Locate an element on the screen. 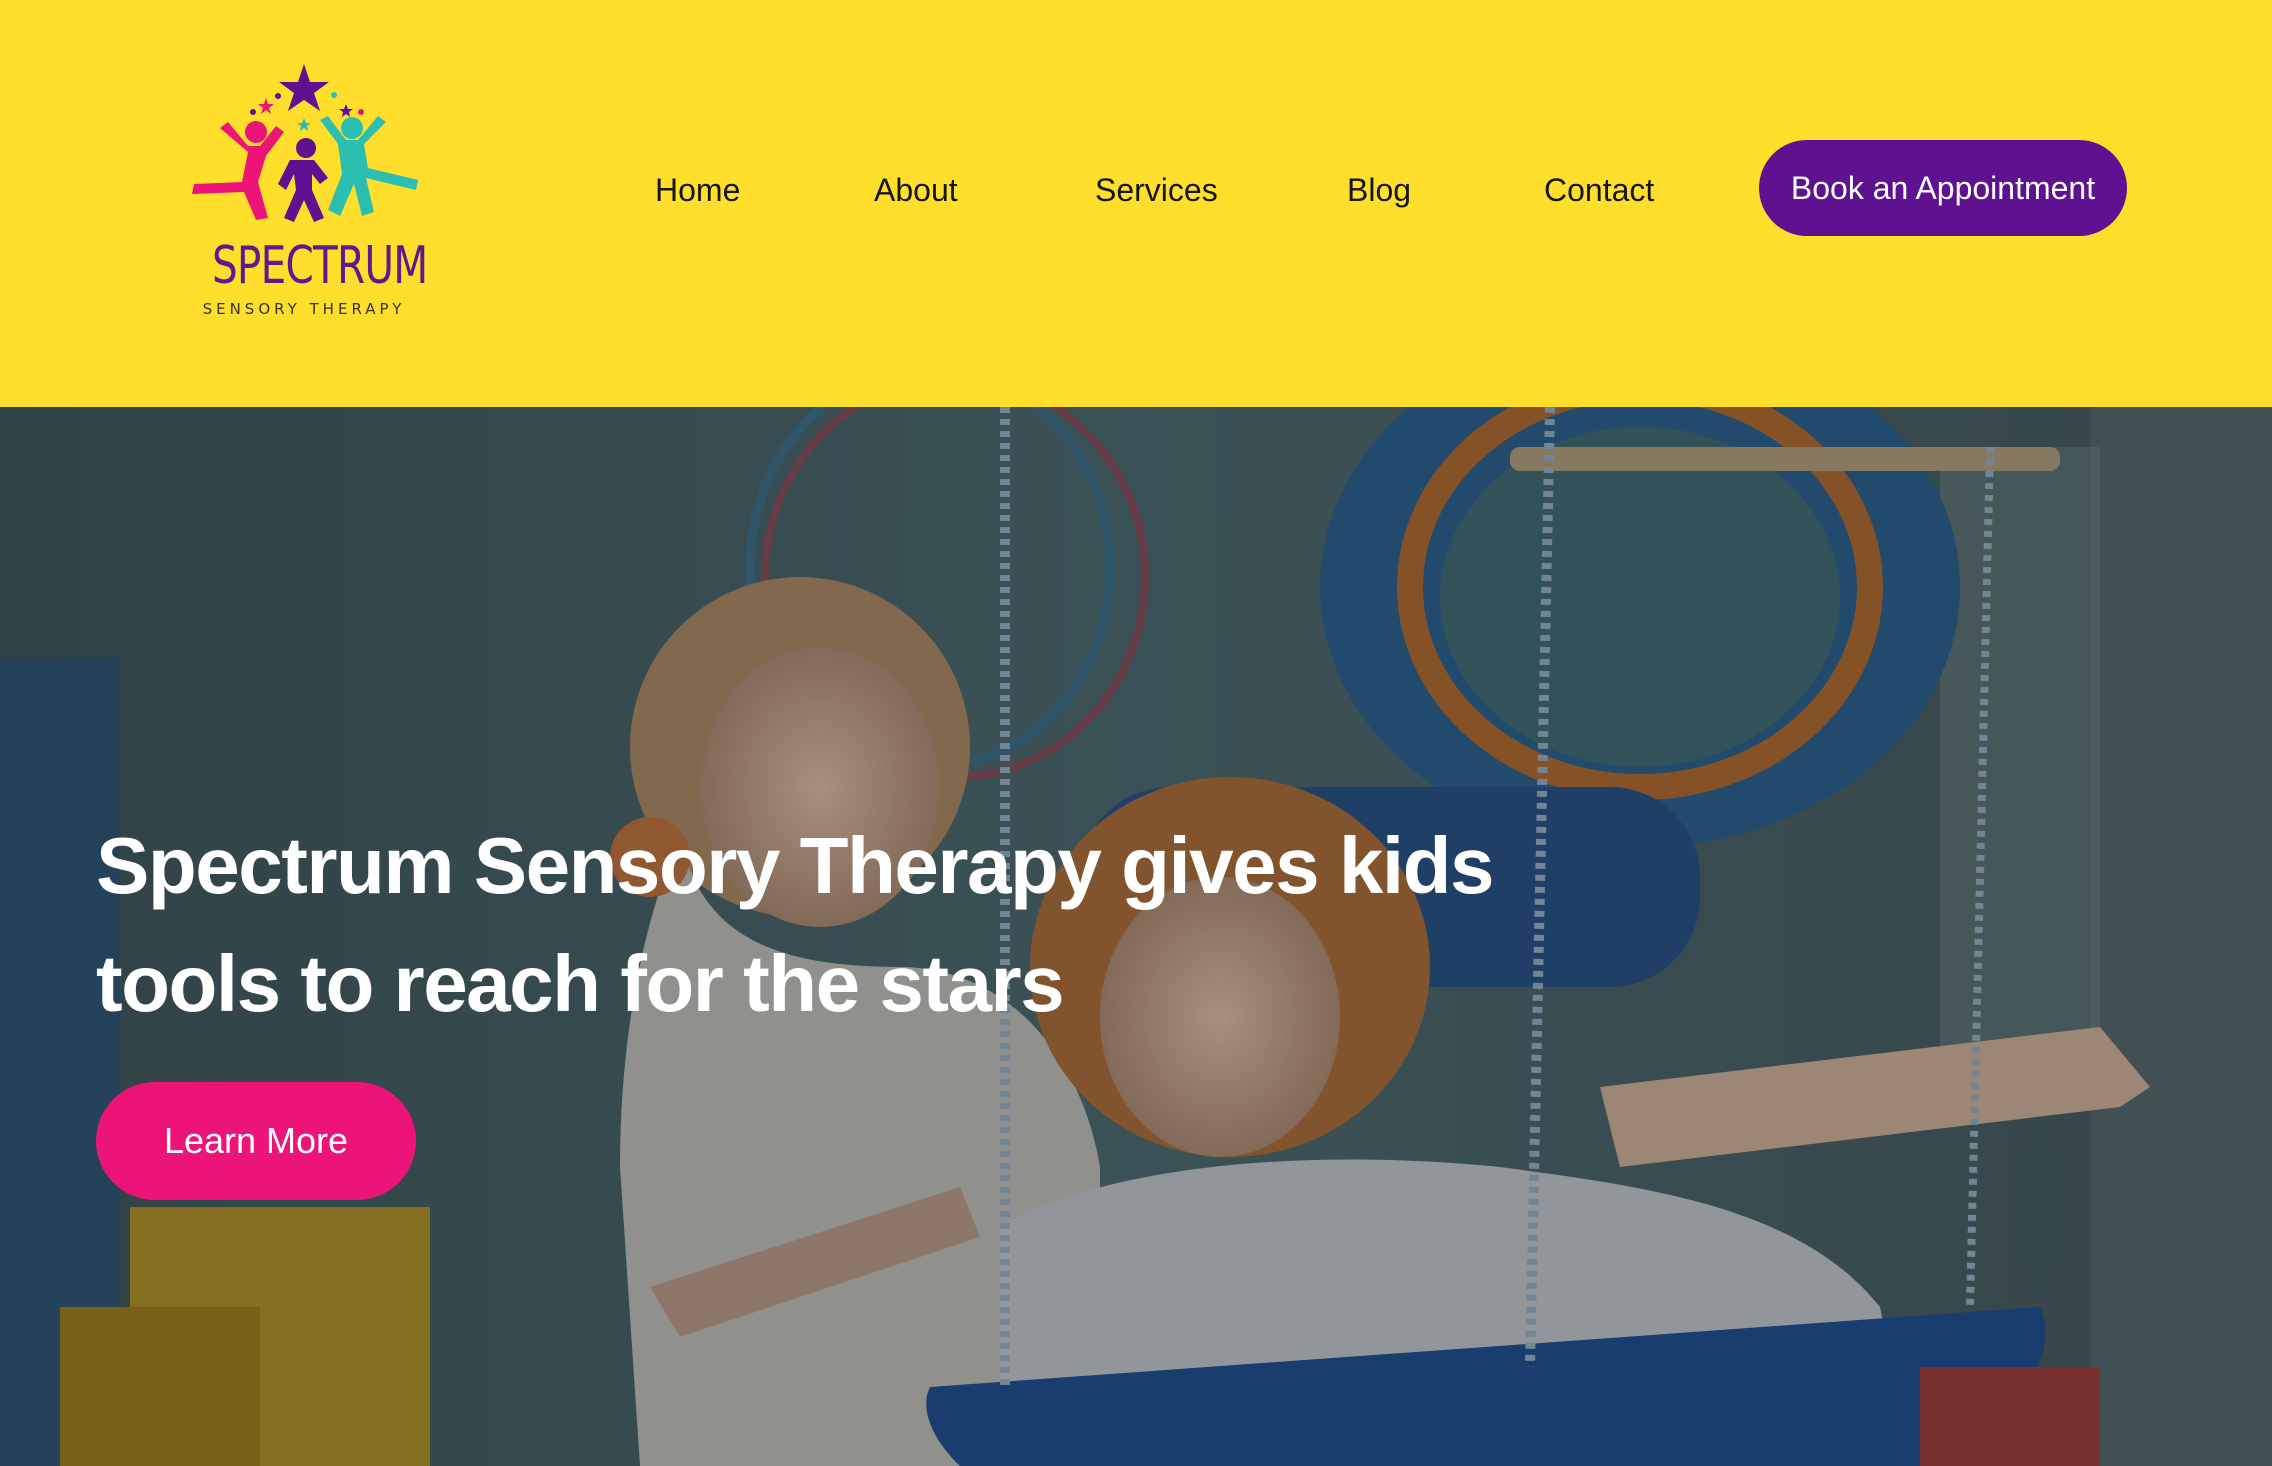 The height and width of the screenshot is (1466, 2272). logo-tagline: SENSORY THERAPY is located at coordinates (304, 309).